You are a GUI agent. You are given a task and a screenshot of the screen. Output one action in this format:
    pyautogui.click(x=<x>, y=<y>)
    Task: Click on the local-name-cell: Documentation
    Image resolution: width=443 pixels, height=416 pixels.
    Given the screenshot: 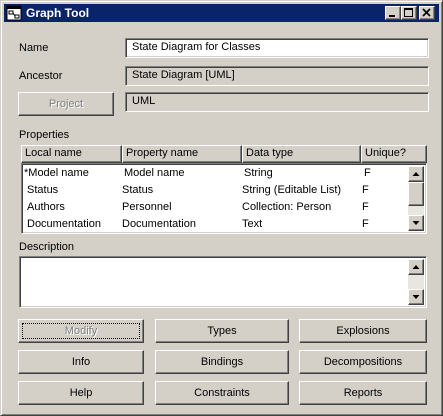 What is the action you would take?
    pyautogui.click(x=64, y=224)
    